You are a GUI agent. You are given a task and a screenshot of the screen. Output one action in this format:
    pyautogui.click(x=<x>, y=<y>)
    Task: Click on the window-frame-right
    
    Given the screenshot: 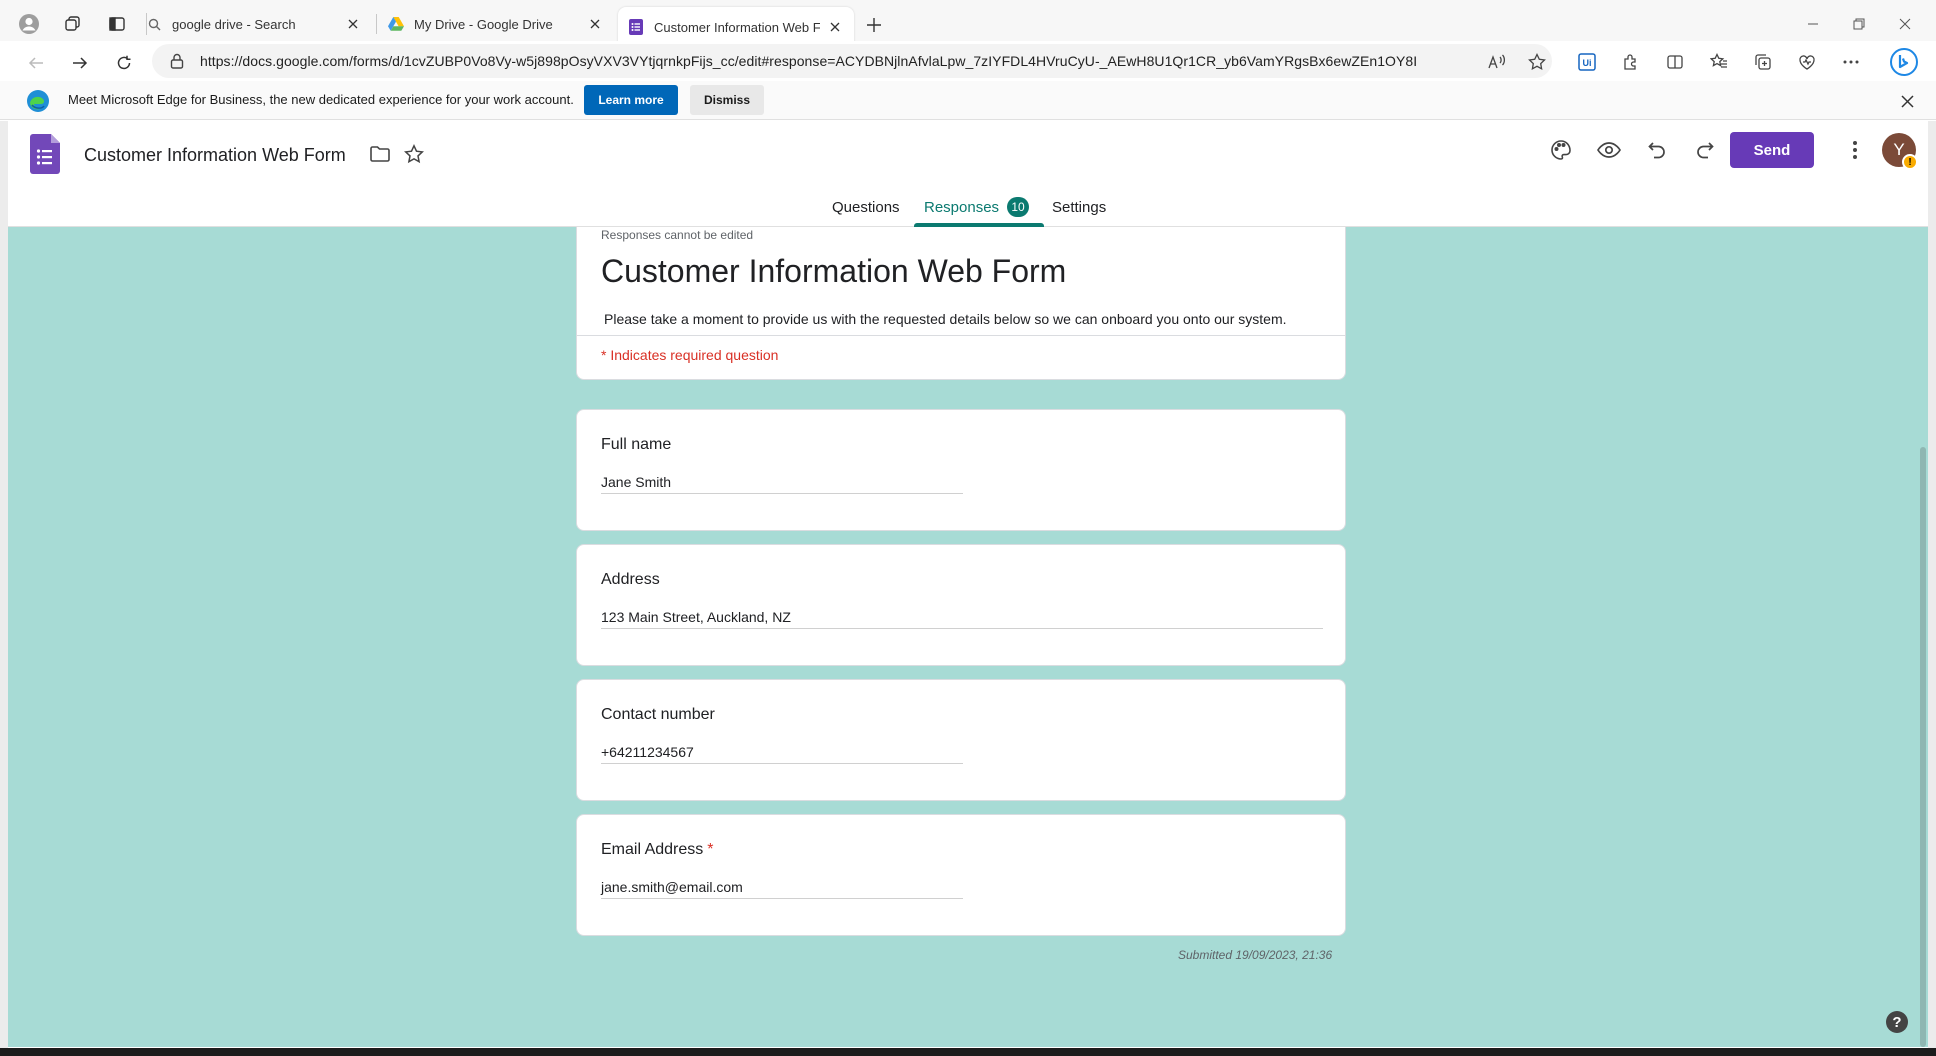 What is the action you would take?
    pyautogui.click(x=1932, y=584)
    